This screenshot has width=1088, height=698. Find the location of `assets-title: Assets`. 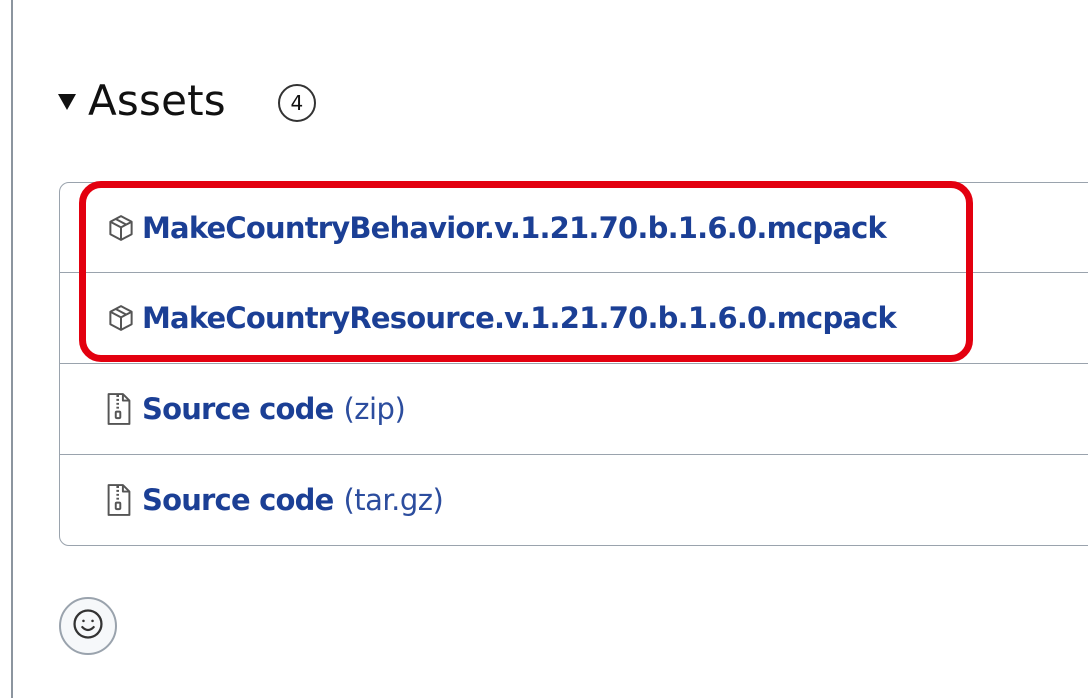

assets-title: Assets is located at coordinates (157, 100).